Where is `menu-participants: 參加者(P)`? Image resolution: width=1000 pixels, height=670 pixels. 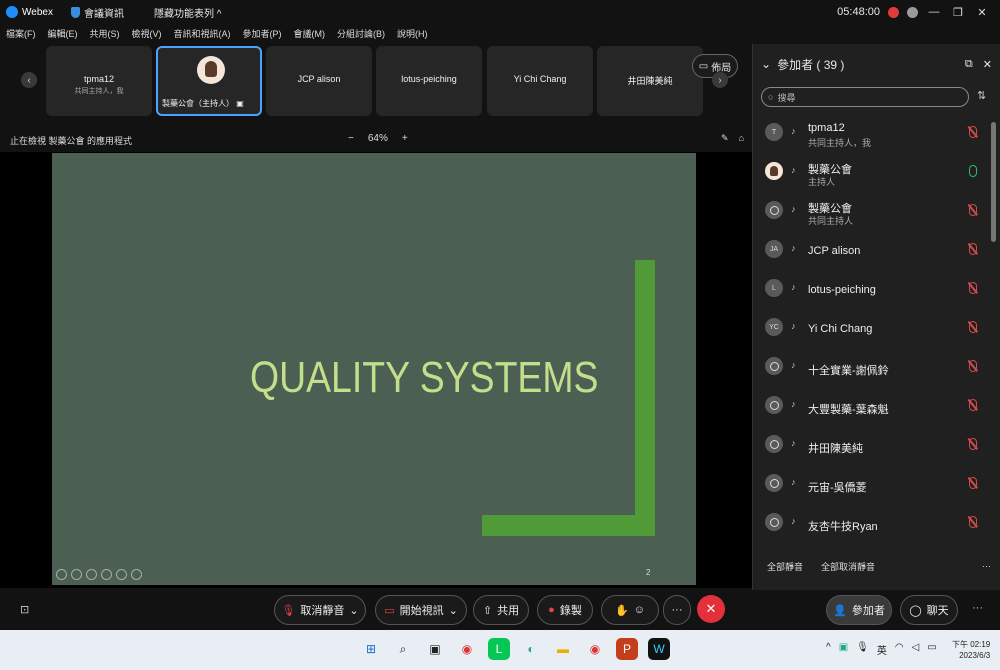
menu-participants: 參加者(P) is located at coordinates (262, 33).